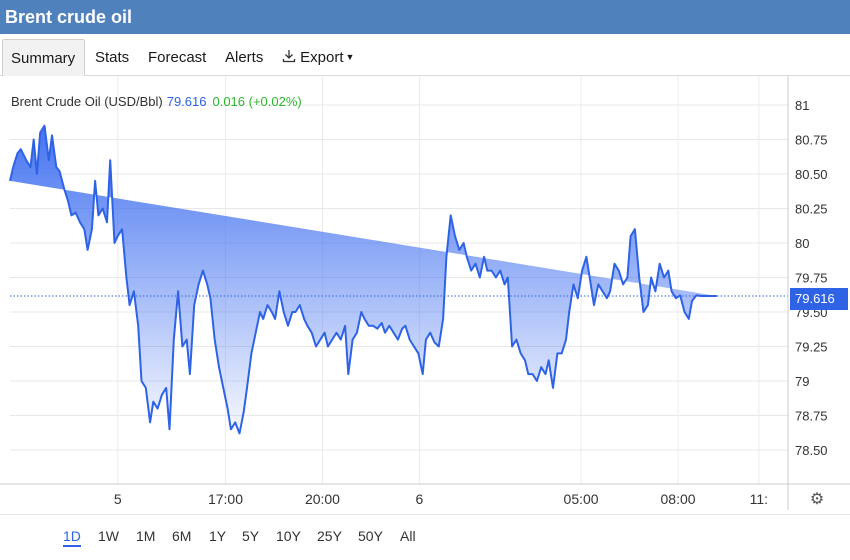 The width and height of the screenshot is (850, 560). I want to click on range-1y: 1Y, so click(217, 536).